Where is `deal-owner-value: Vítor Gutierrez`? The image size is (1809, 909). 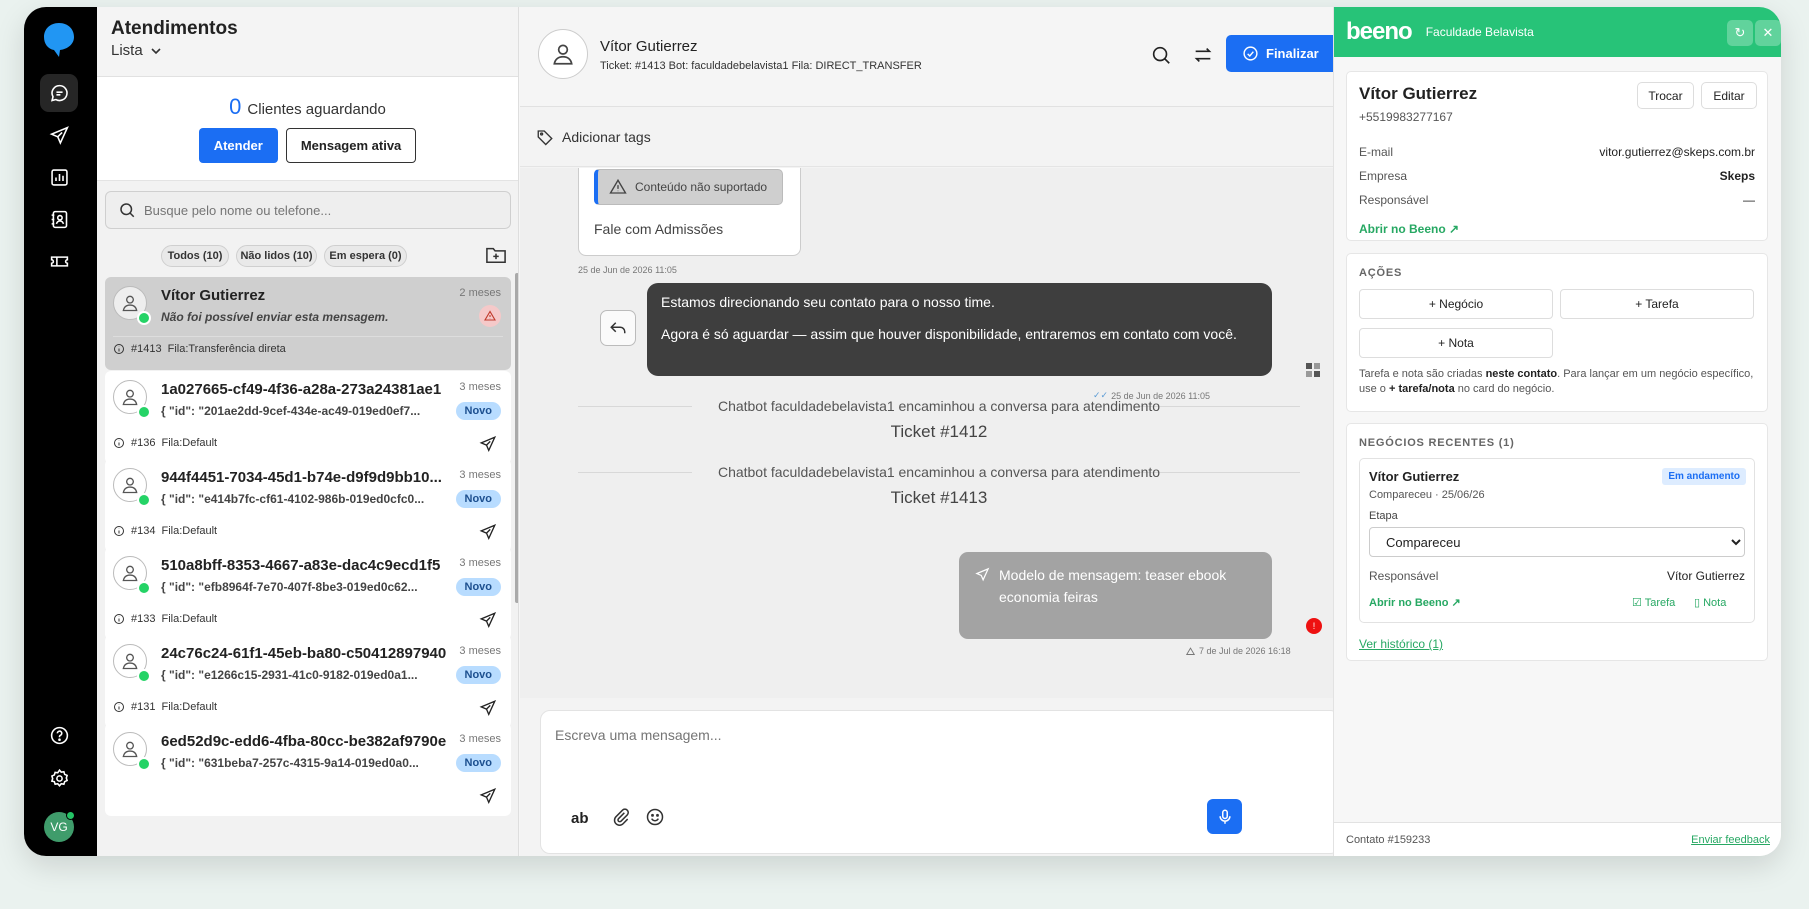
deal-owner-value: Vítor Gutierrez is located at coordinates (1705, 576).